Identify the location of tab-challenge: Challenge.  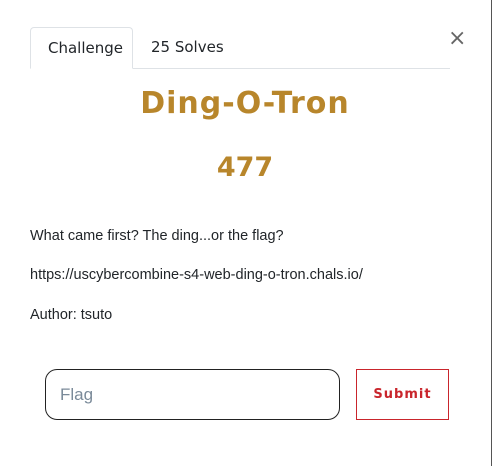
(81, 48).